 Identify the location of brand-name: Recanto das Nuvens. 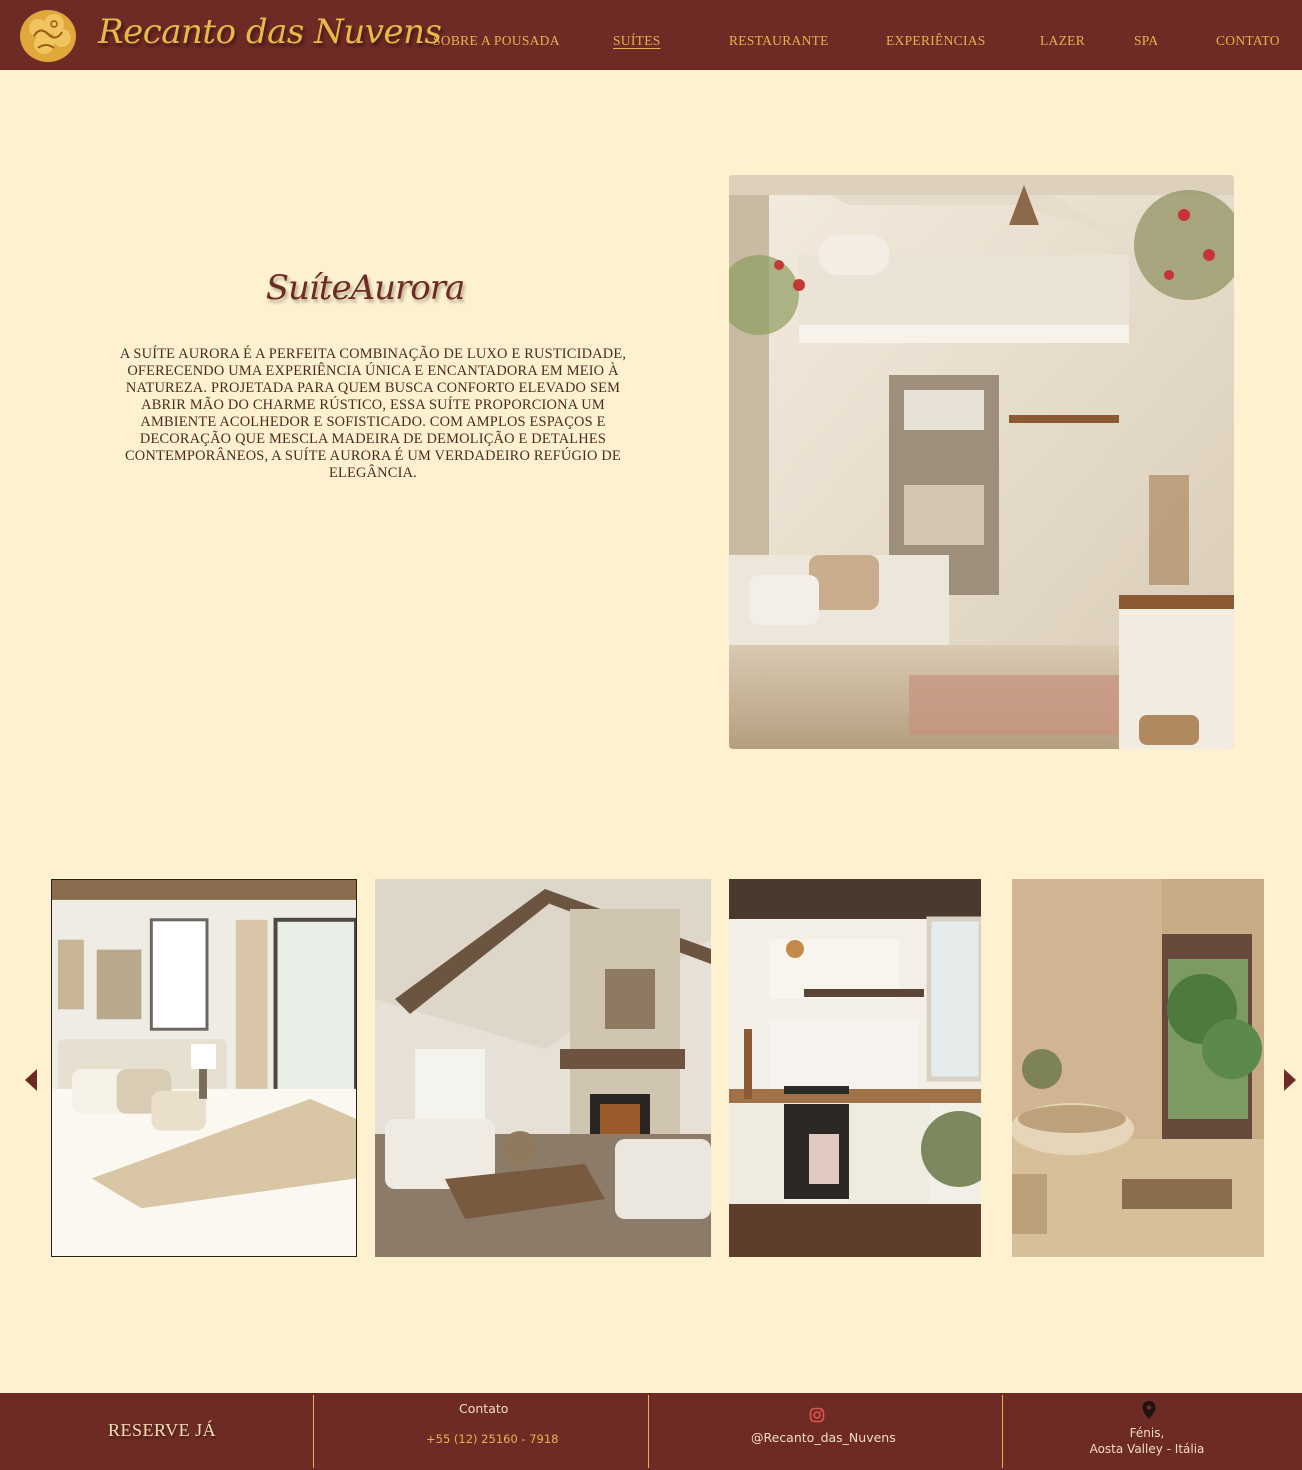
(270, 32).